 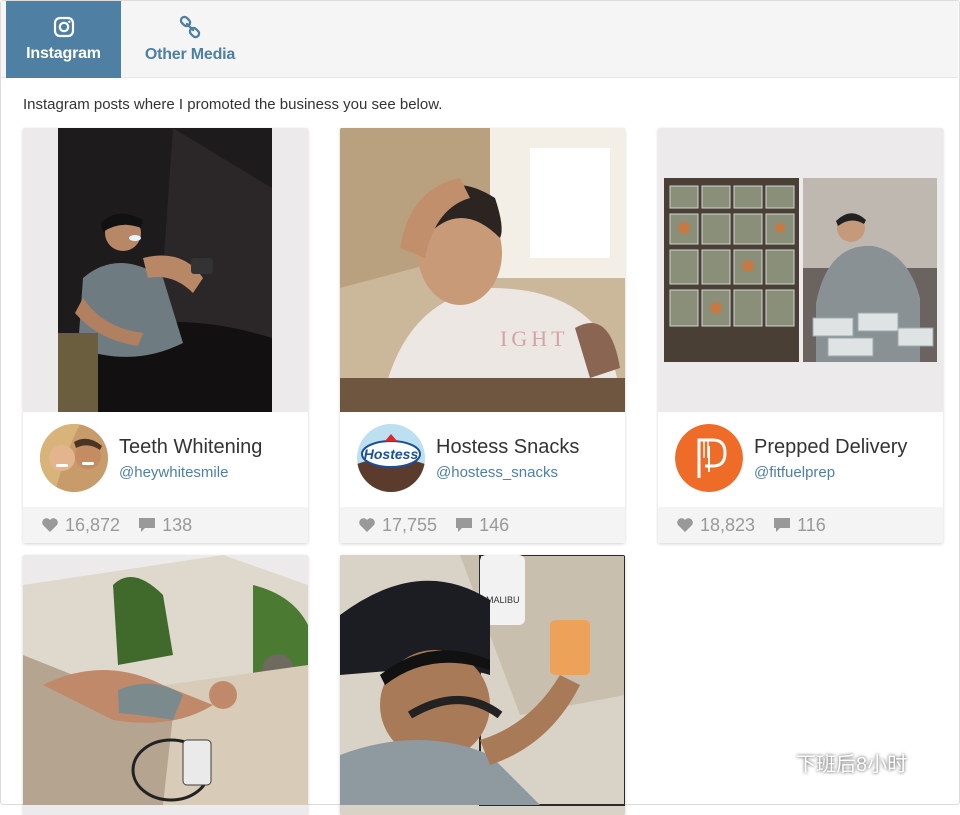 I want to click on watermark: 下班后8小时, so click(x=829, y=762).